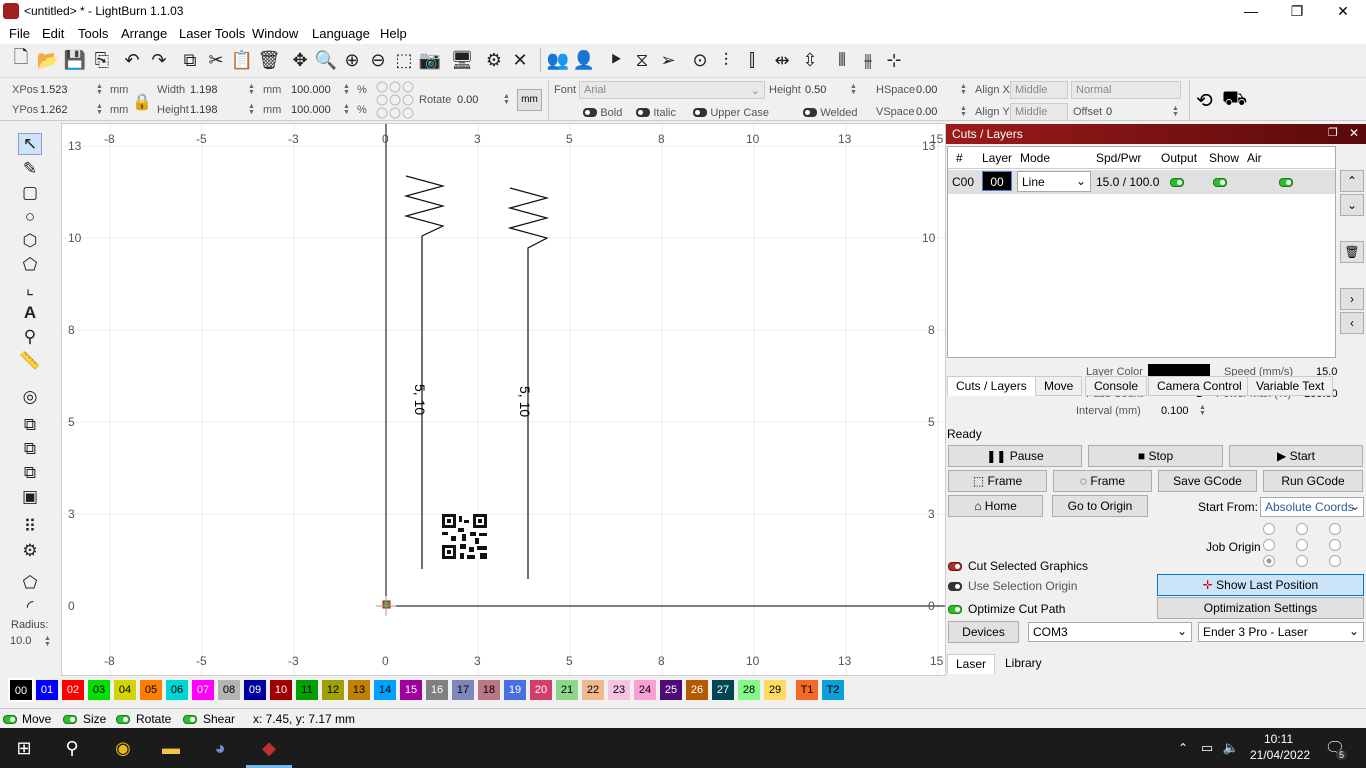 This screenshot has height=768, width=1366. What do you see at coordinates (30, 551) in the screenshot?
I see `circular-array-icon: ⚙` at bounding box center [30, 551].